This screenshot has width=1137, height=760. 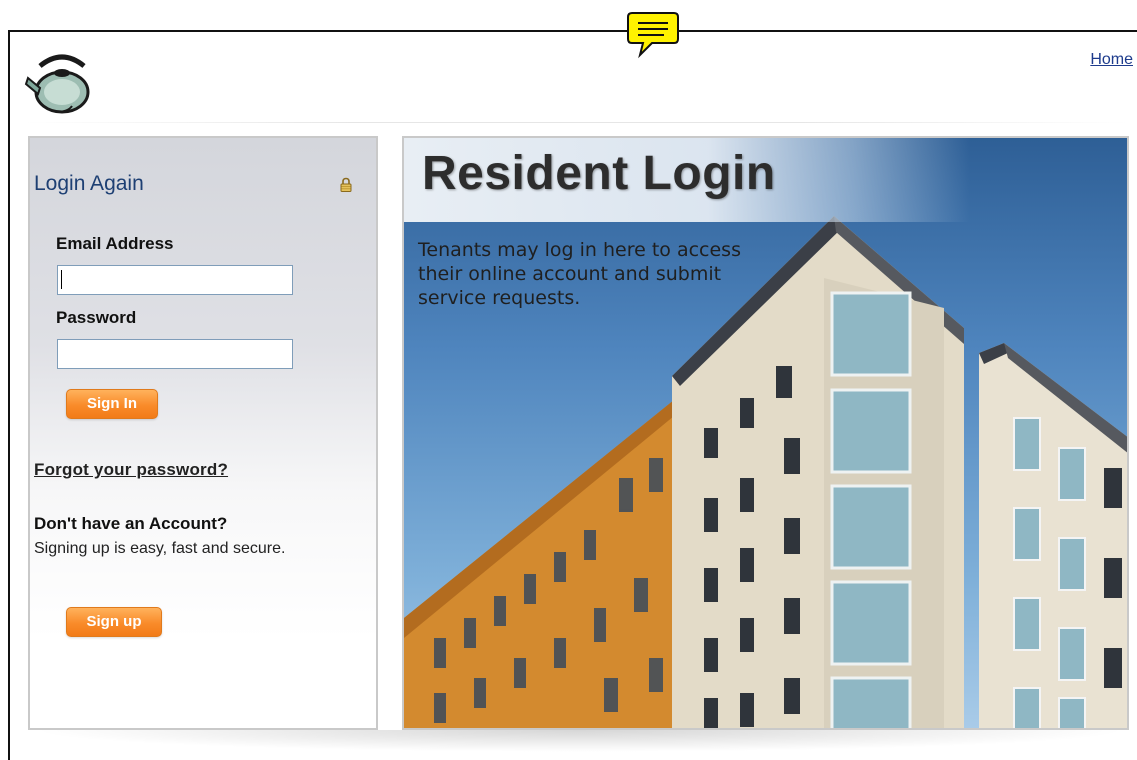 I want to click on panel-shadow, so click(x=580, y=741).